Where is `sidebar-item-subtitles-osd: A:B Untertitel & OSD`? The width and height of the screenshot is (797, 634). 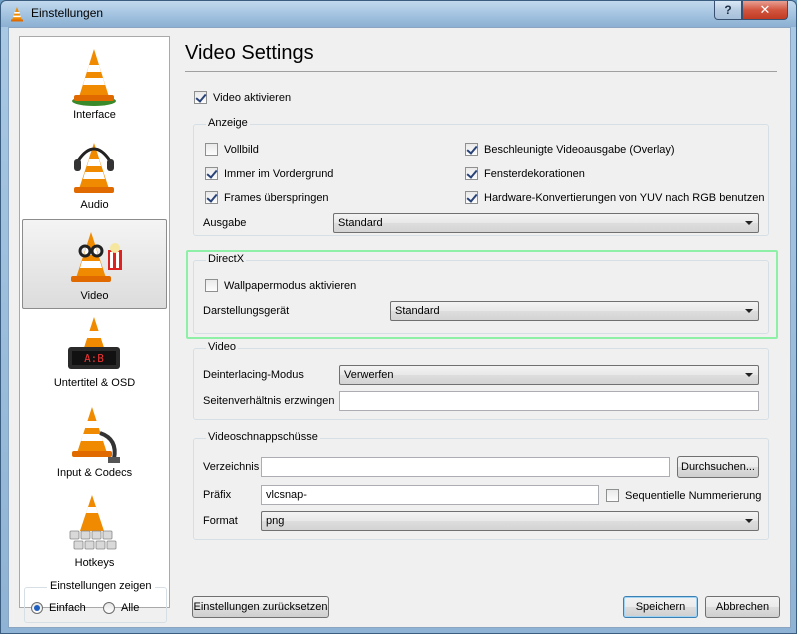
sidebar-item-subtitles-osd: A:B Untertitel & OSD is located at coordinates (94, 352).